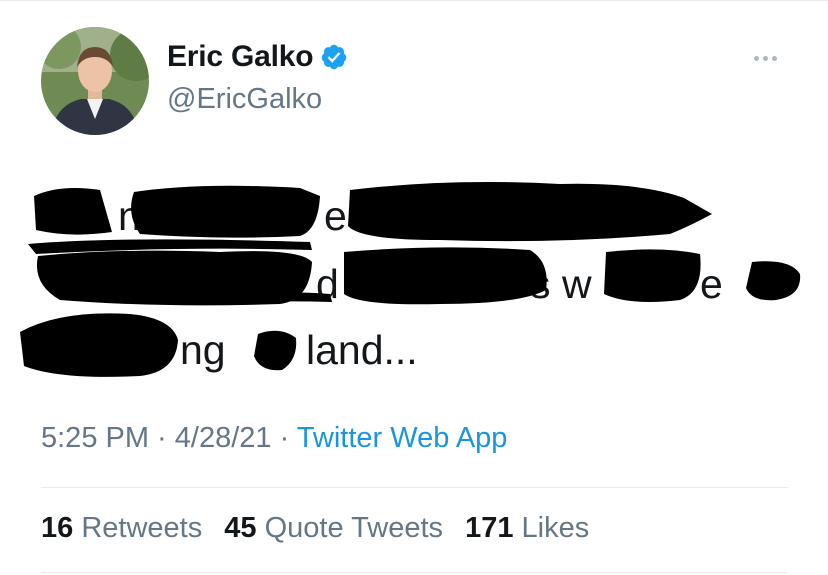 This screenshot has height=575, width=828. I want to click on tweet-stats: 16 Retweets 45 Quote Tweets 171 Likes, so click(322, 528).